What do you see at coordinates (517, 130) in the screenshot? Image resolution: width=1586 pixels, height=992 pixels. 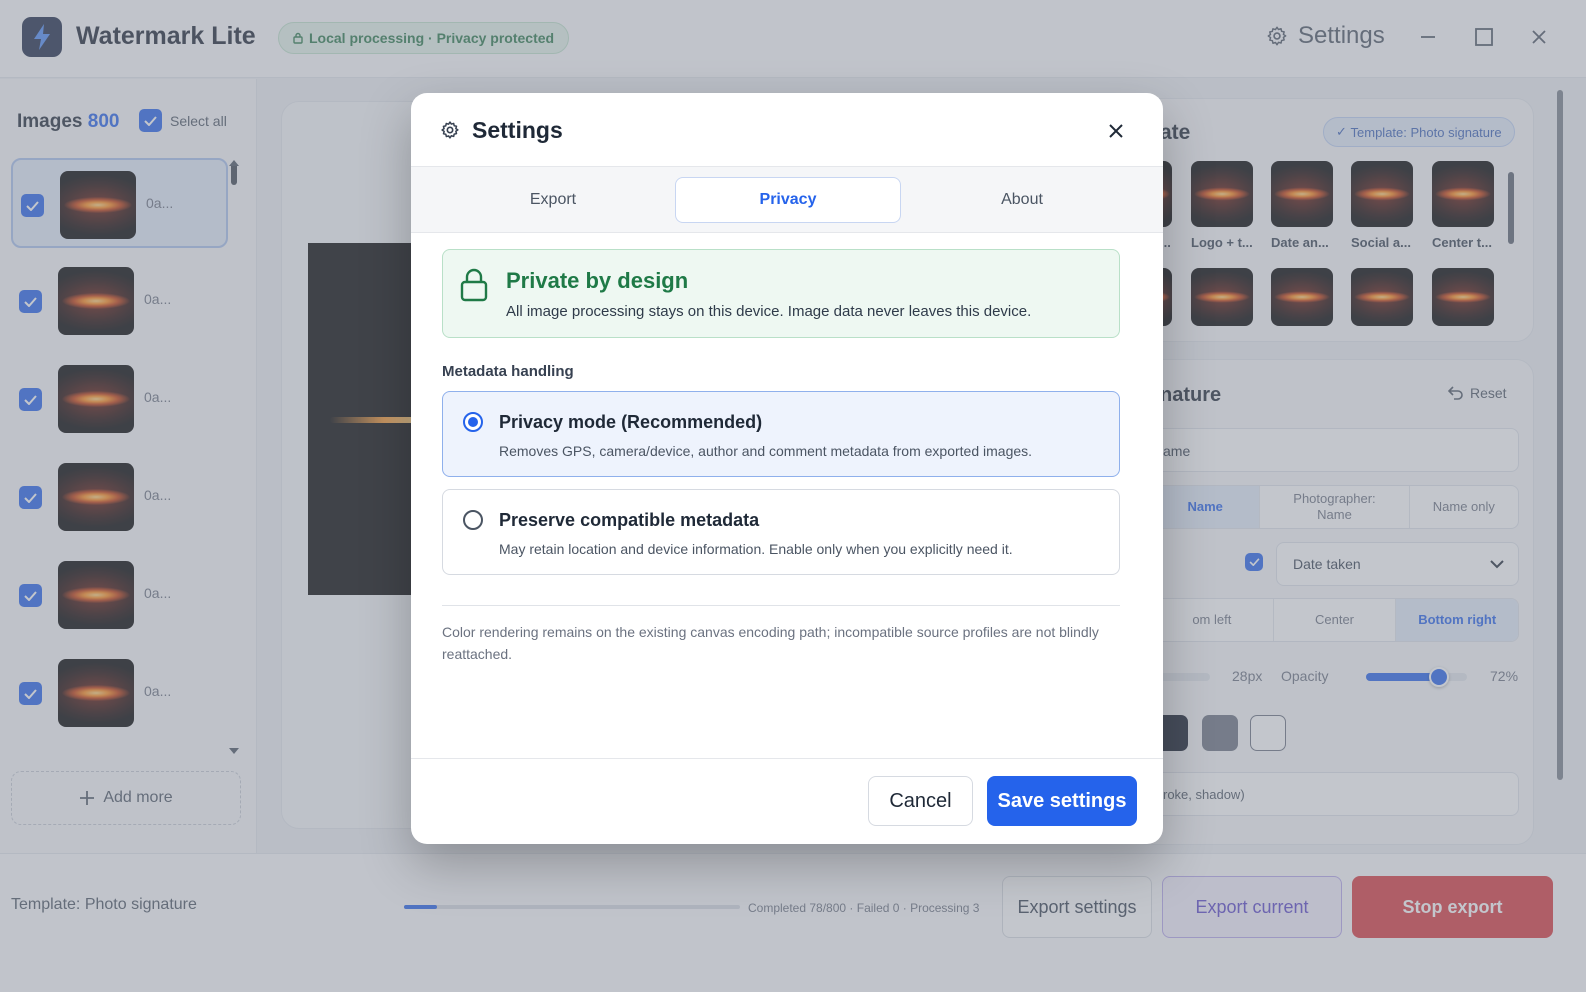 I see `dialog-title: Settings` at bounding box center [517, 130].